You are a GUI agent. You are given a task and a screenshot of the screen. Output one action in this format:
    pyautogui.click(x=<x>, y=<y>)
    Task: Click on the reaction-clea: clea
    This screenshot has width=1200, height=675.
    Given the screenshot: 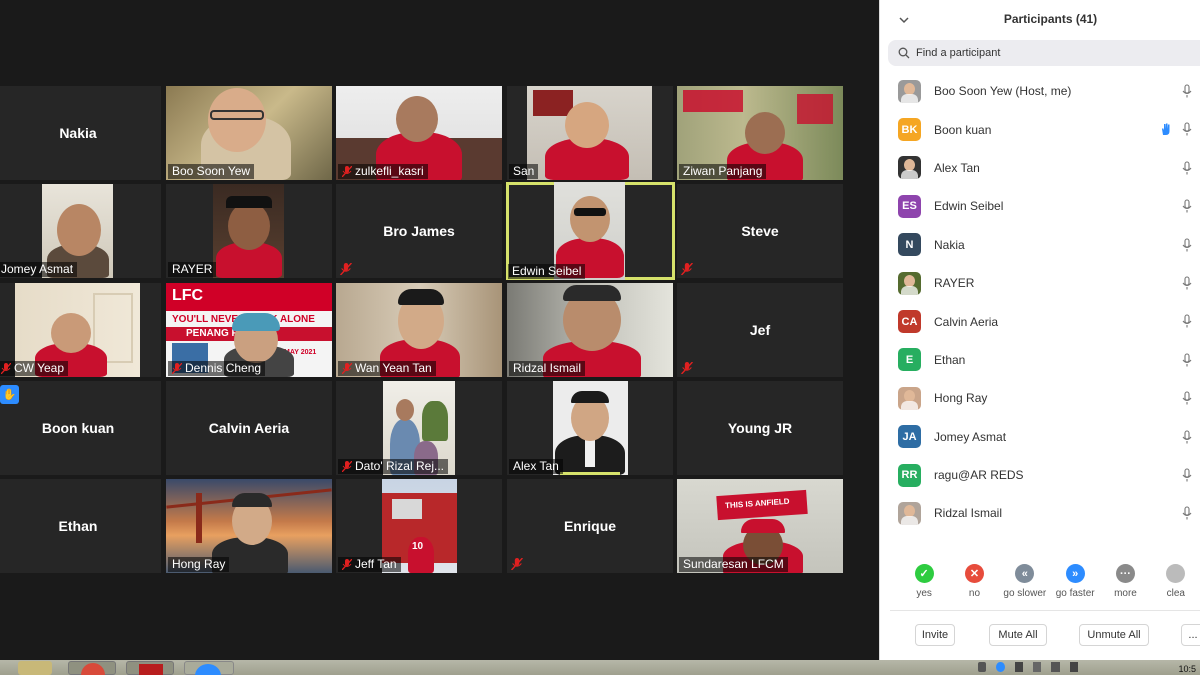 What is the action you would take?
    pyautogui.click(x=1175, y=586)
    